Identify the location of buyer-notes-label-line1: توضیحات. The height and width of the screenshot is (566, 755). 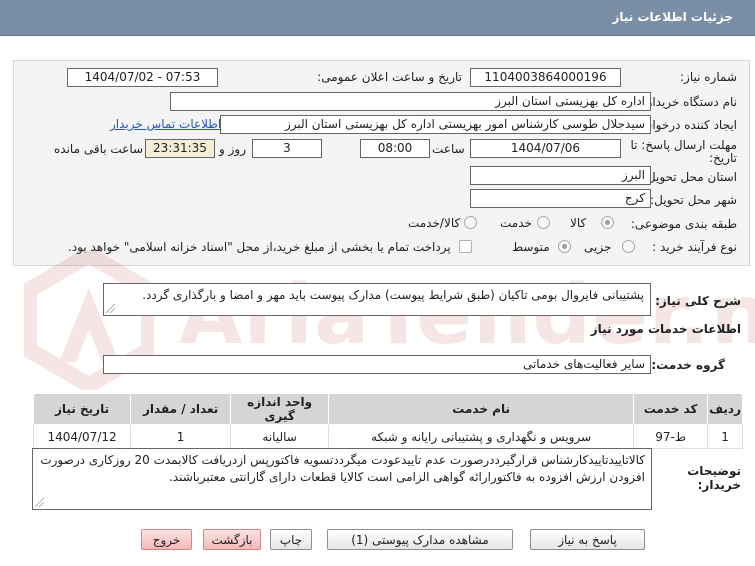
(714, 471).